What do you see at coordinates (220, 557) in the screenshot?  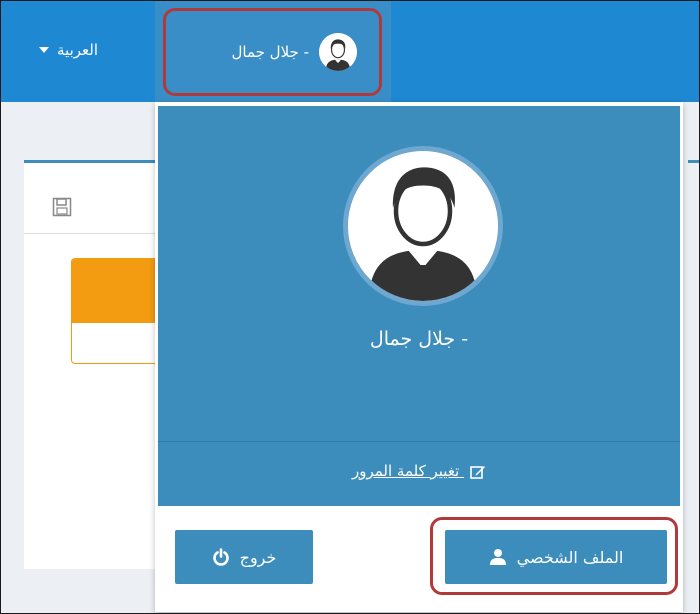 I see `power-icon` at bounding box center [220, 557].